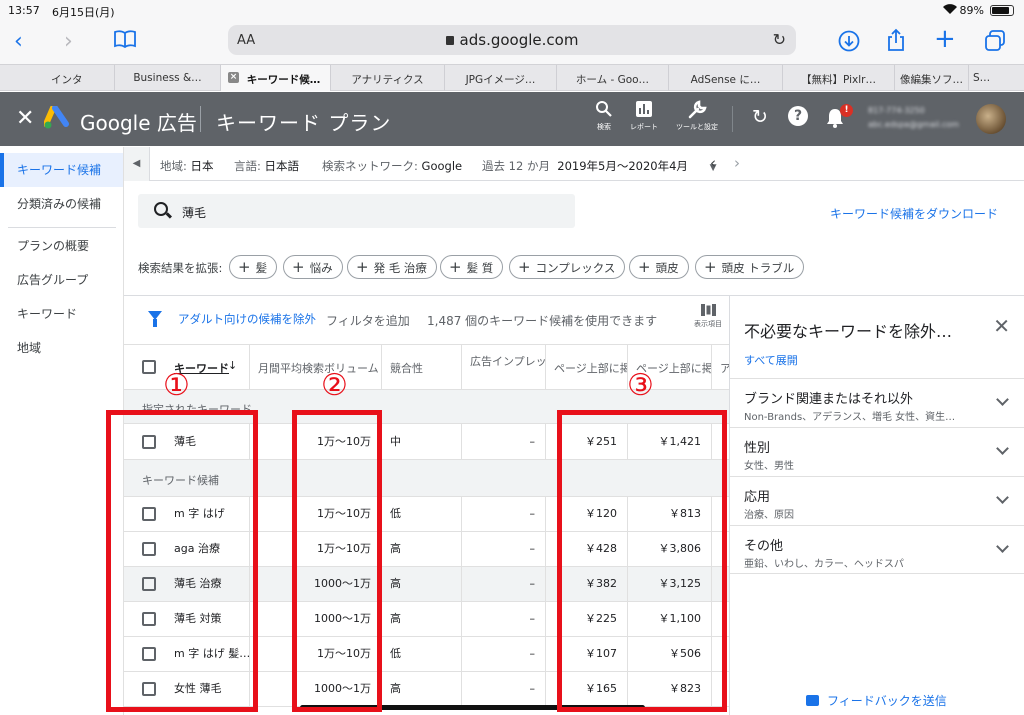 The width and height of the screenshot is (1024, 715). What do you see at coordinates (512, 40) in the screenshot?
I see `address-bar: AA ads.google.com ↻` at bounding box center [512, 40].